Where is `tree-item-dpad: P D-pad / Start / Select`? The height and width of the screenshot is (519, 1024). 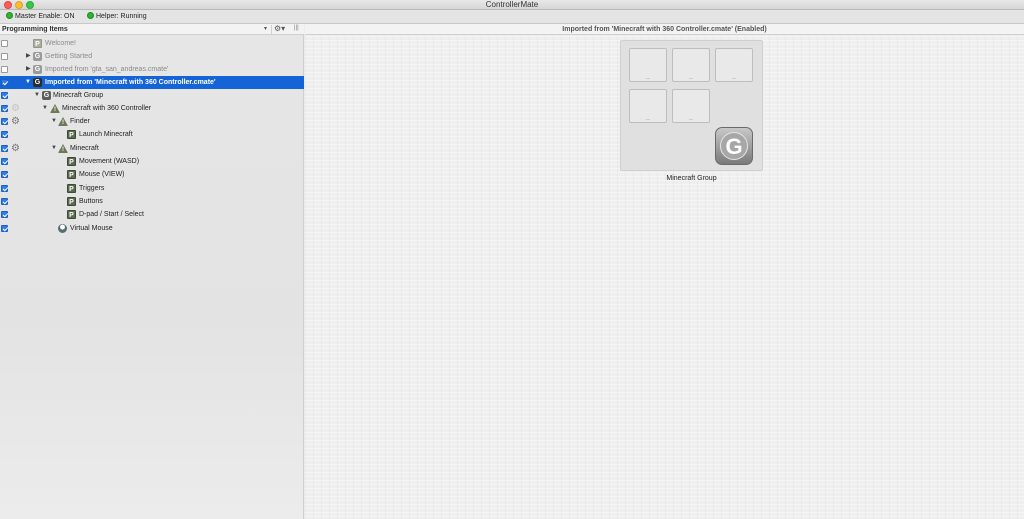 tree-item-dpad: P D-pad / Start / Select is located at coordinates (152, 214).